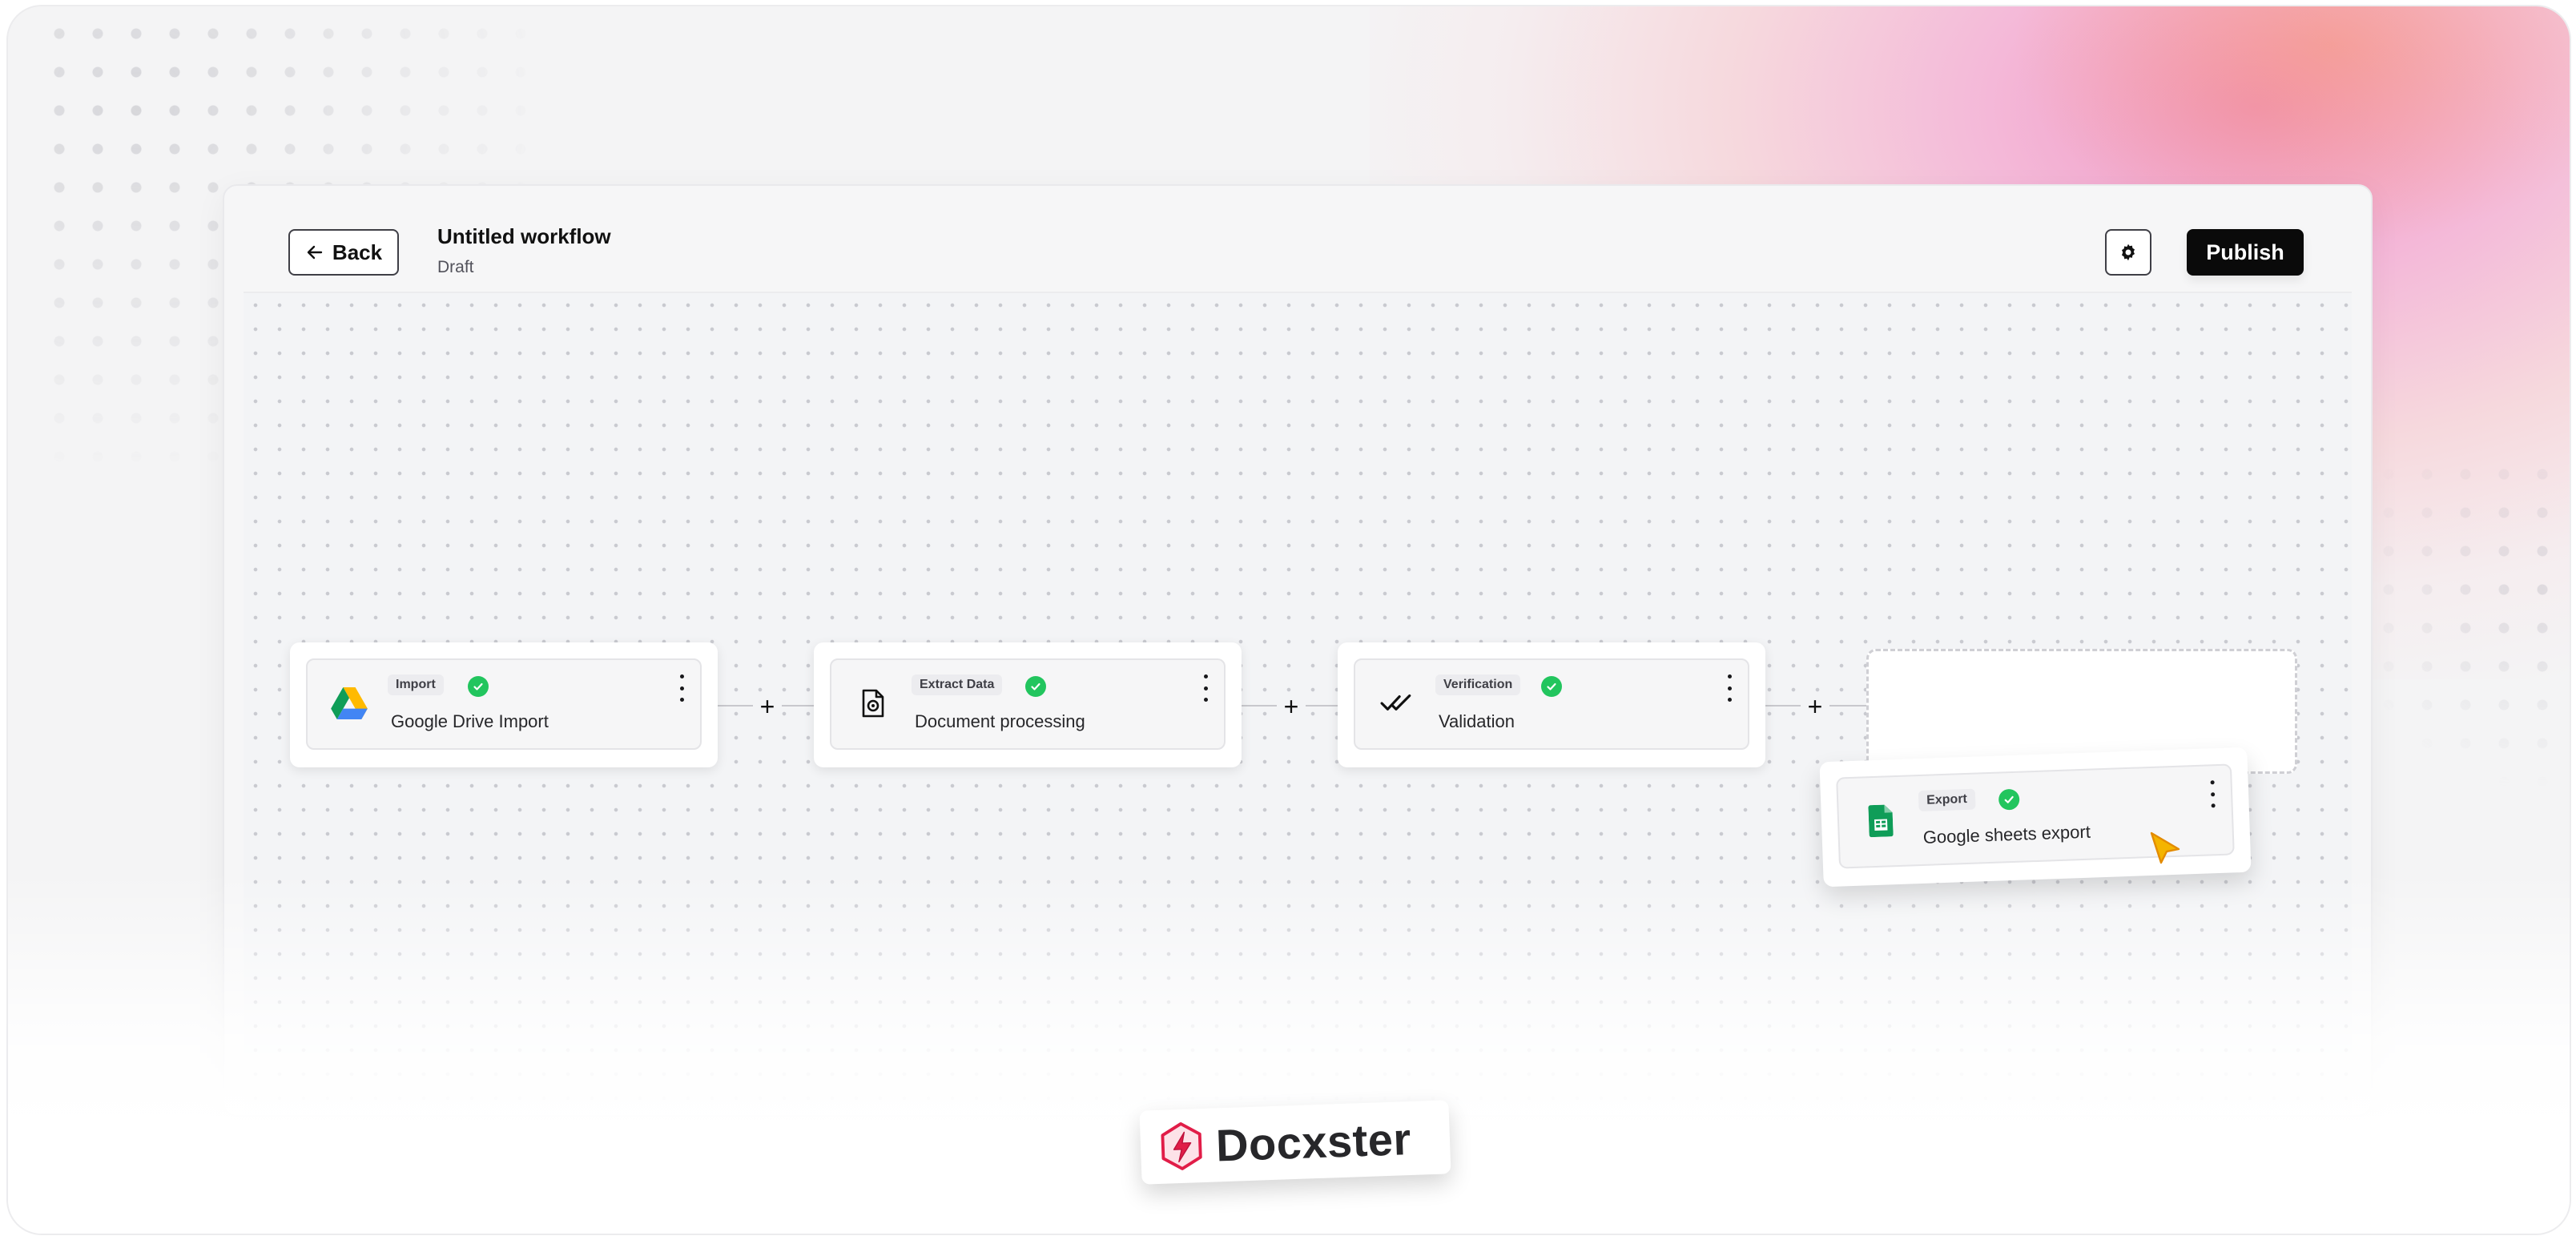 This screenshot has height=1240, width=2576. Describe the element at coordinates (1298, 250) in the screenshot. I see `editor-header` at that location.